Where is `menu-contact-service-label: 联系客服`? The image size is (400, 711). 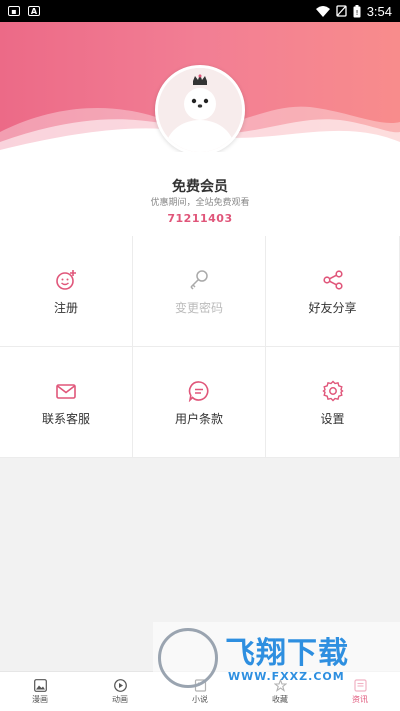 menu-contact-service-label: 联系客服 is located at coordinates (65, 418).